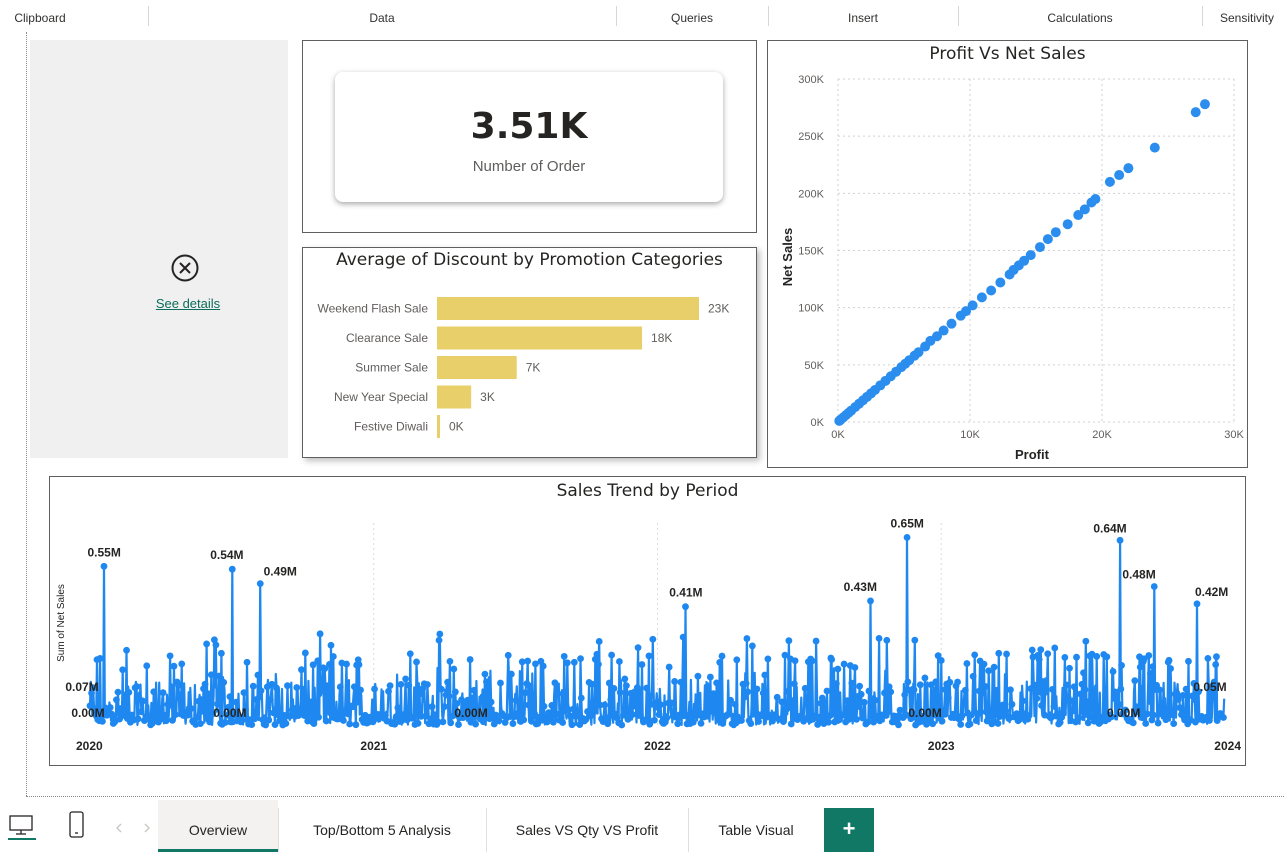 This screenshot has height=860, width=1284. Describe the element at coordinates (159, 249) in the screenshot. I see `error-visual: See details` at that location.